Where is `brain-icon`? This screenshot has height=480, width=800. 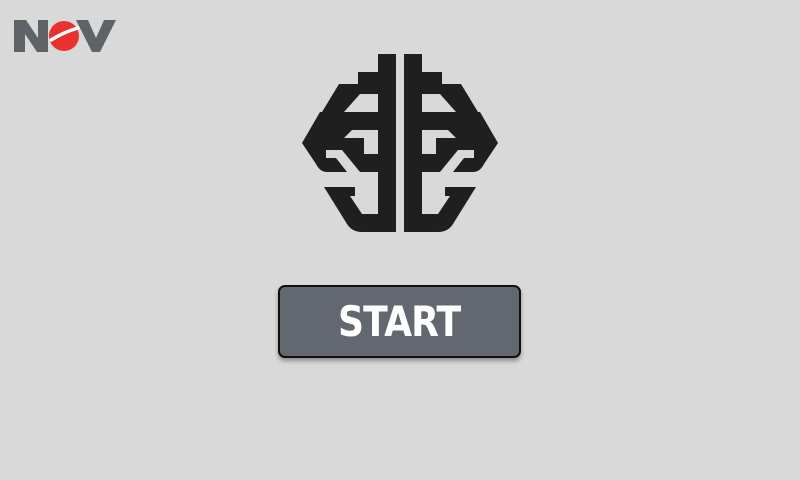 brain-icon is located at coordinates (400, 143).